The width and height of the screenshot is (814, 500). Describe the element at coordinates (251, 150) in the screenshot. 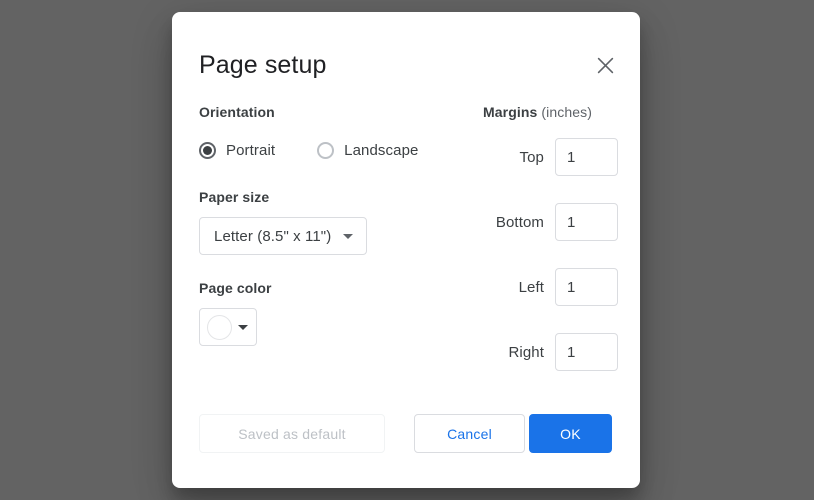

I see `radio-label-portrait: Portrait` at that location.